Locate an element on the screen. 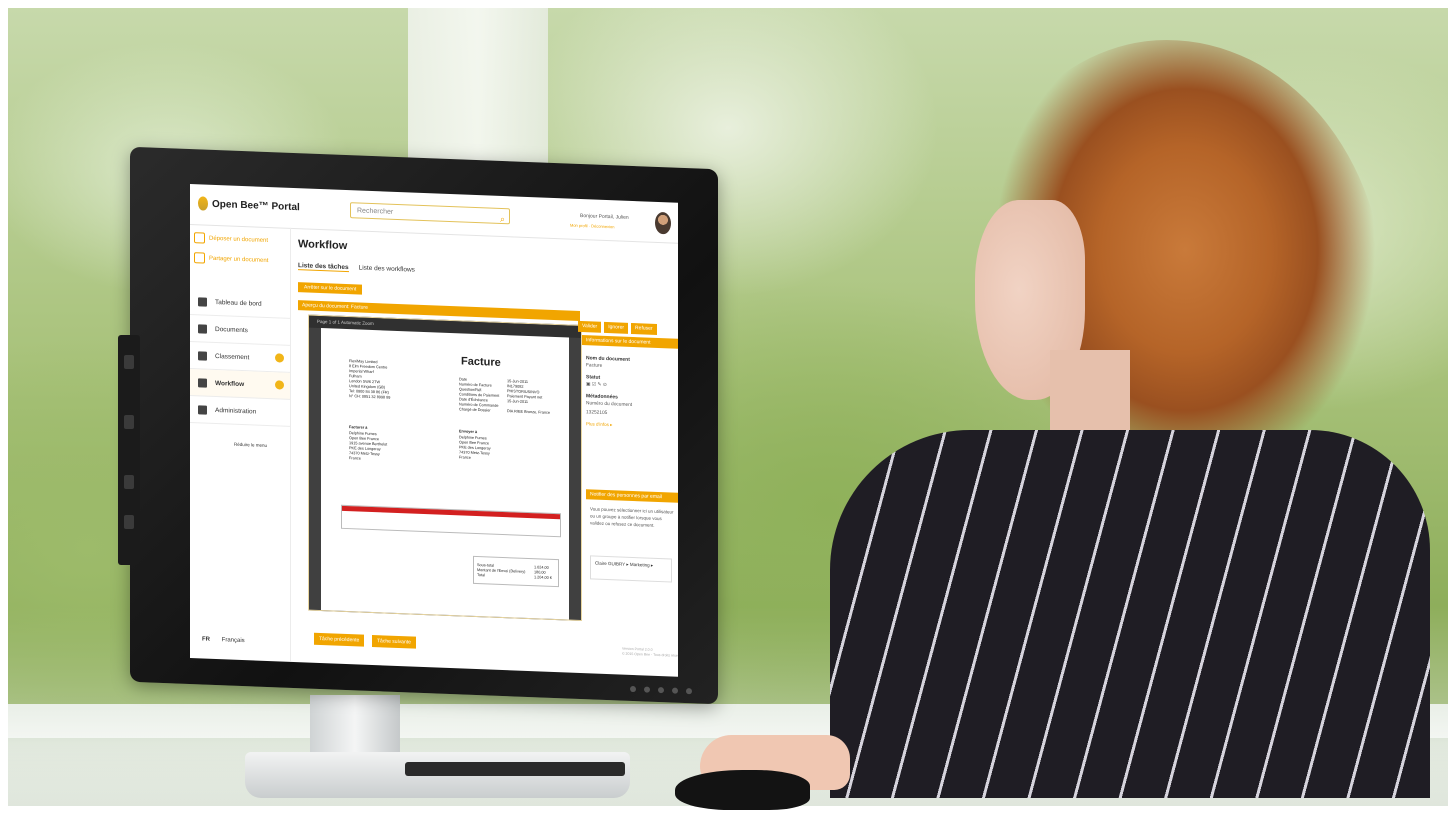 Image resolution: width=1456 pixels, height=814 pixels. bee-icon is located at coordinates (203, 203).